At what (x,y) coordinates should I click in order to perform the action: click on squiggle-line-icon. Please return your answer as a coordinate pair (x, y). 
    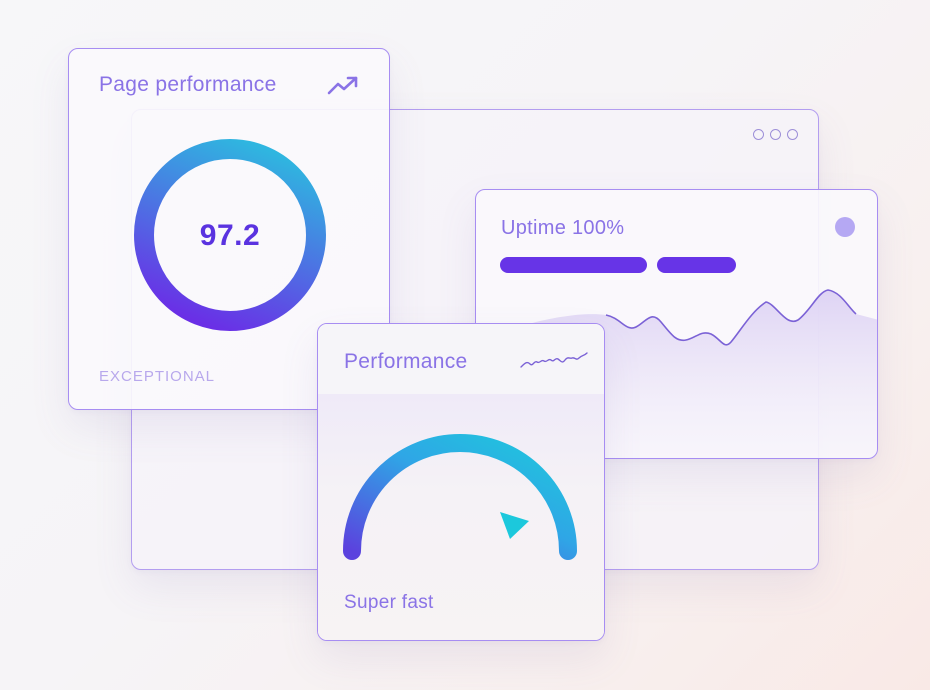
    Looking at the image, I should click on (554, 360).